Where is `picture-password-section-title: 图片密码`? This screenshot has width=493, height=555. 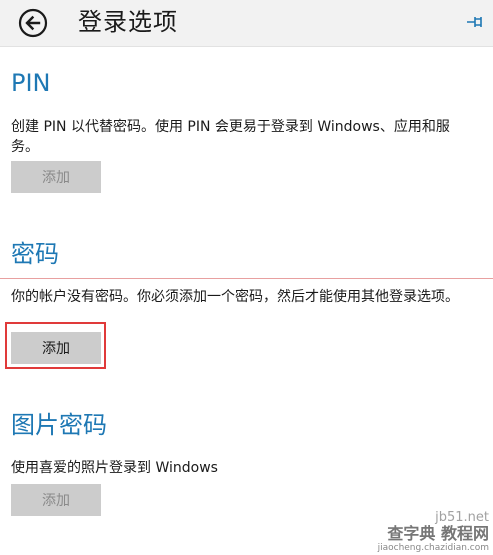 picture-password-section-title: 图片密码 is located at coordinates (59, 425).